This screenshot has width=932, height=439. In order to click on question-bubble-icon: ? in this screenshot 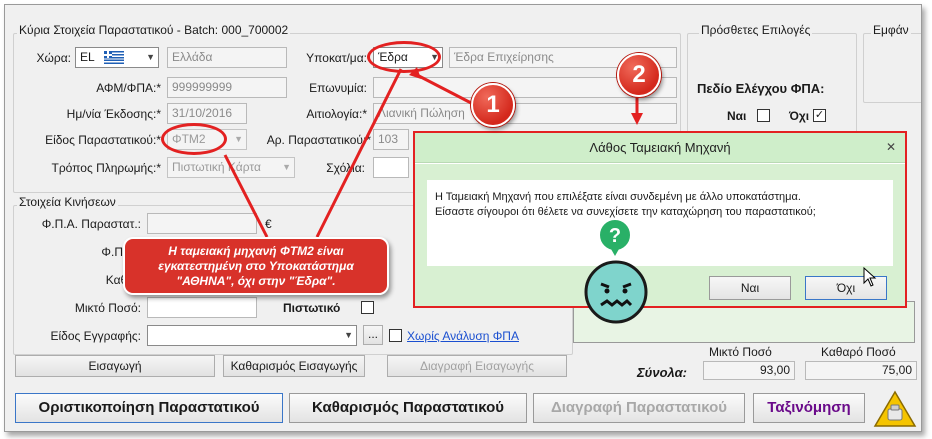, I will do `click(615, 237)`.